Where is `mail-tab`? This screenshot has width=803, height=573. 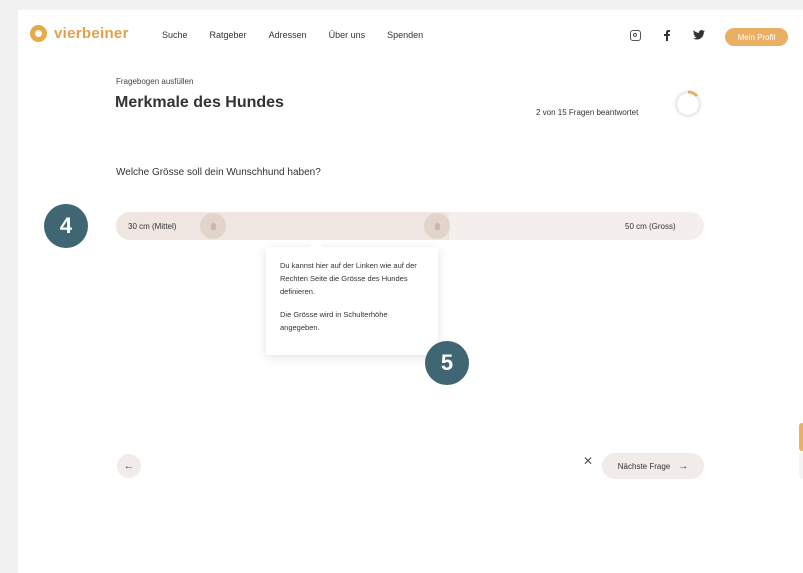
mail-tab is located at coordinates (801, 466).